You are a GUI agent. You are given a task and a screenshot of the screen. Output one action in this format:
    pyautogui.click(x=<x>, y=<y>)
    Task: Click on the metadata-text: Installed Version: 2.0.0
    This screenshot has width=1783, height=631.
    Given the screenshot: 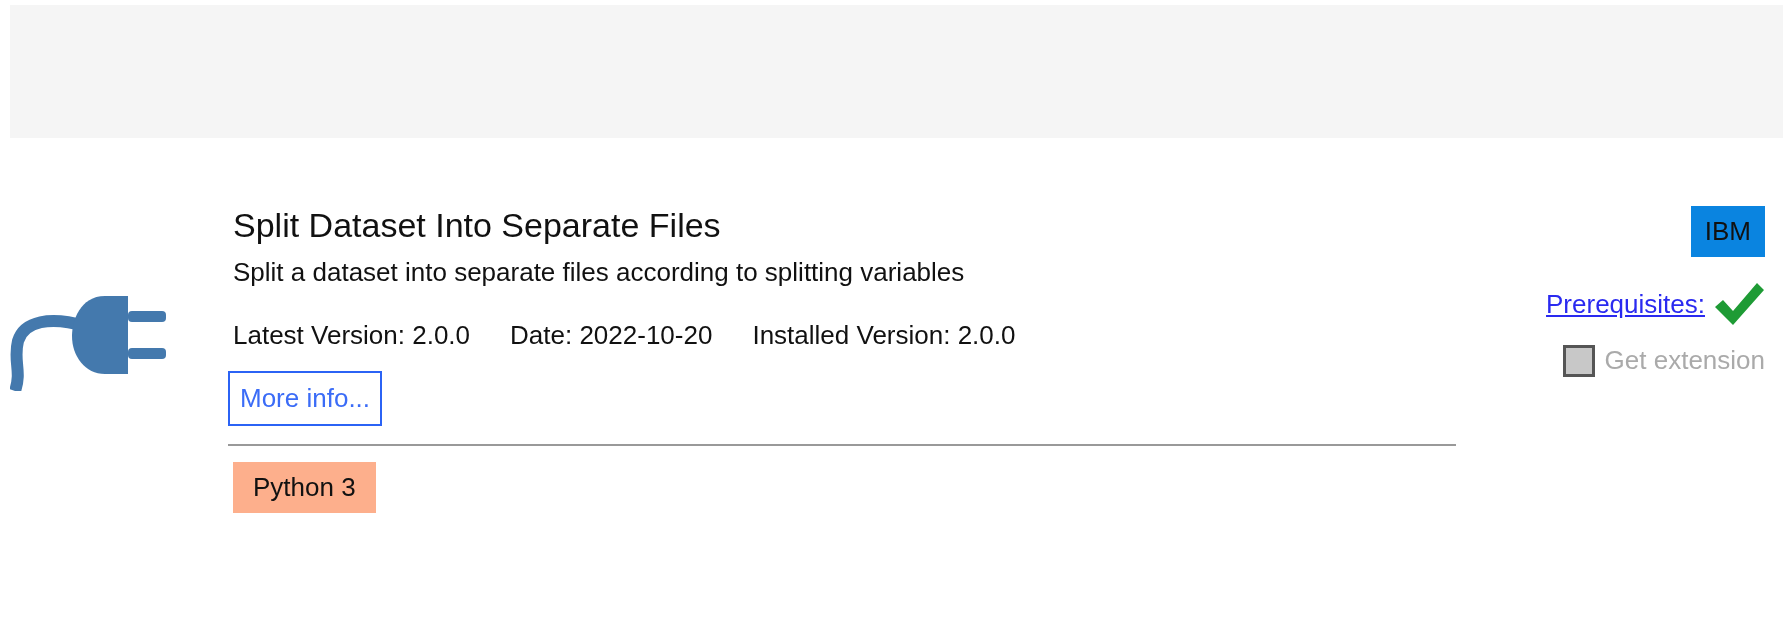 What is the action you would take?
    pyautogui.click(x=884, y=335)
    